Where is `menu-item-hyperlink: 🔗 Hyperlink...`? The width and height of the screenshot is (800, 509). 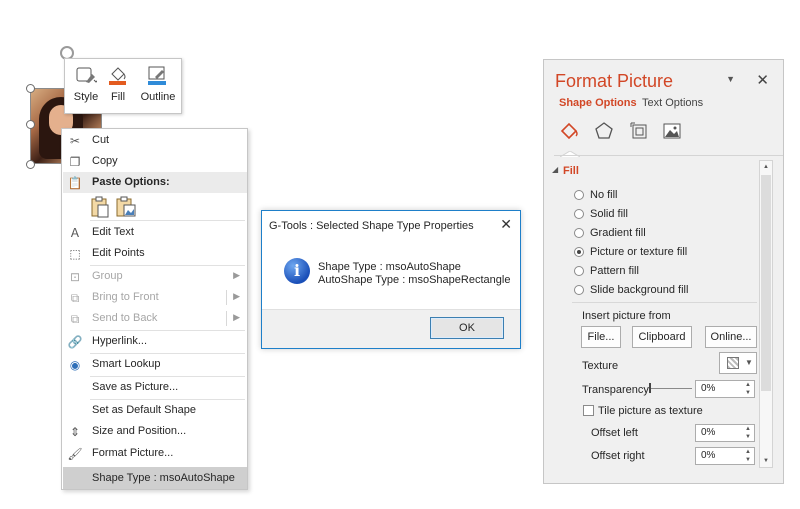
menu-item-hyperlink: 🔗 Hyperlink... is located at coordinates (155, 341).